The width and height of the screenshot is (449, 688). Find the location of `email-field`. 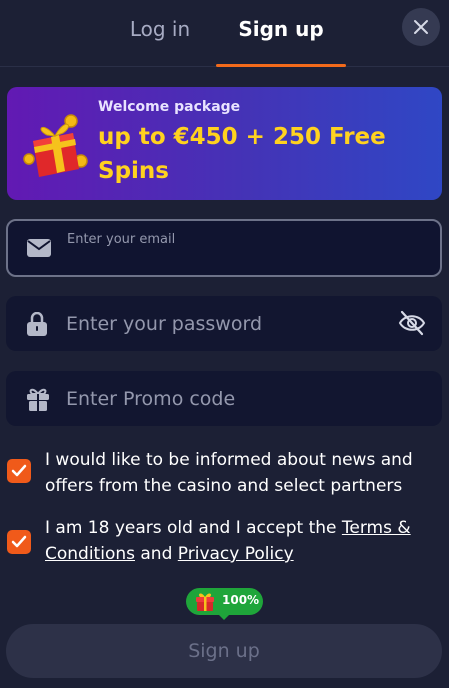

email-field is located at coordinates (224, 248).